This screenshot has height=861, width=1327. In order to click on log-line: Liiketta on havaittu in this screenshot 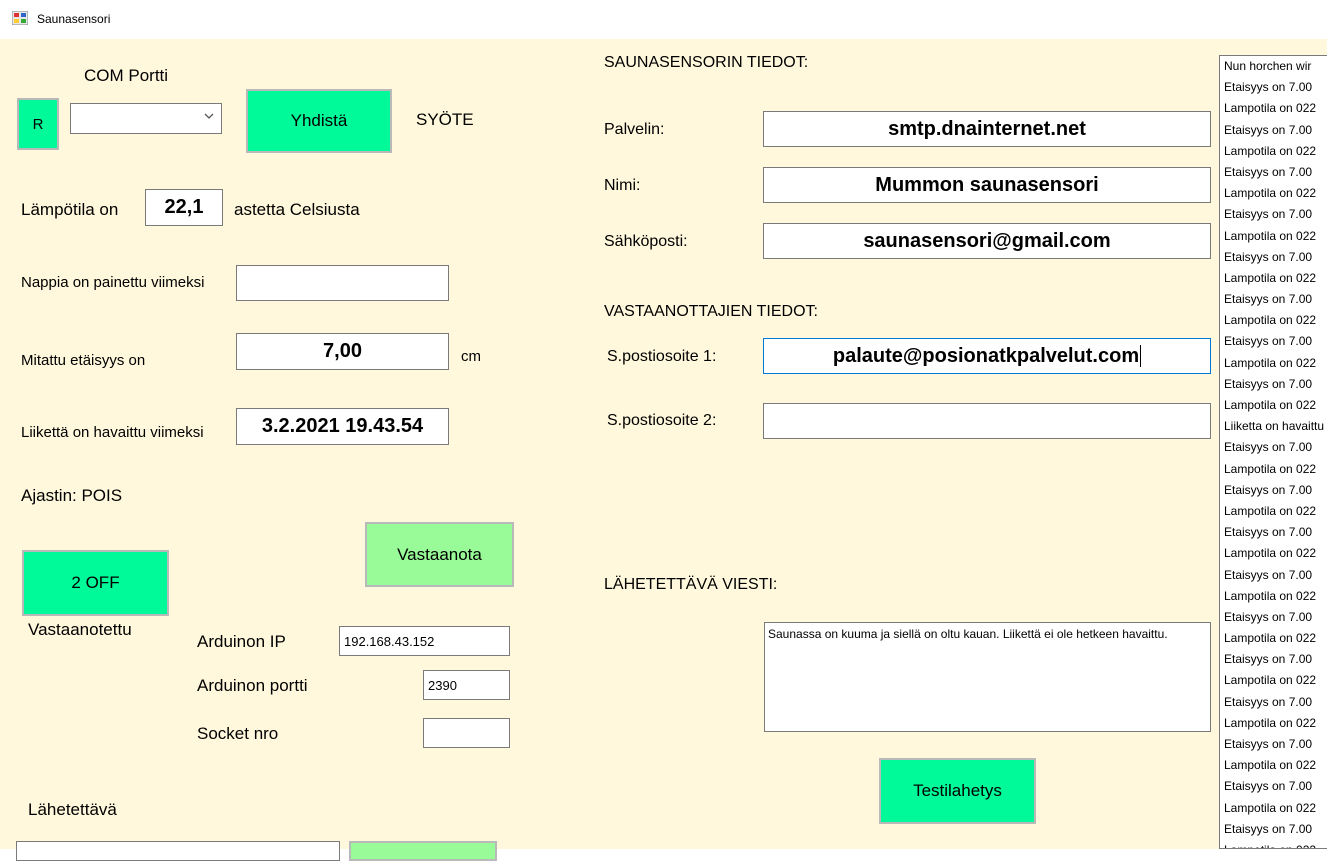, I will do `click(1273, 426)`.